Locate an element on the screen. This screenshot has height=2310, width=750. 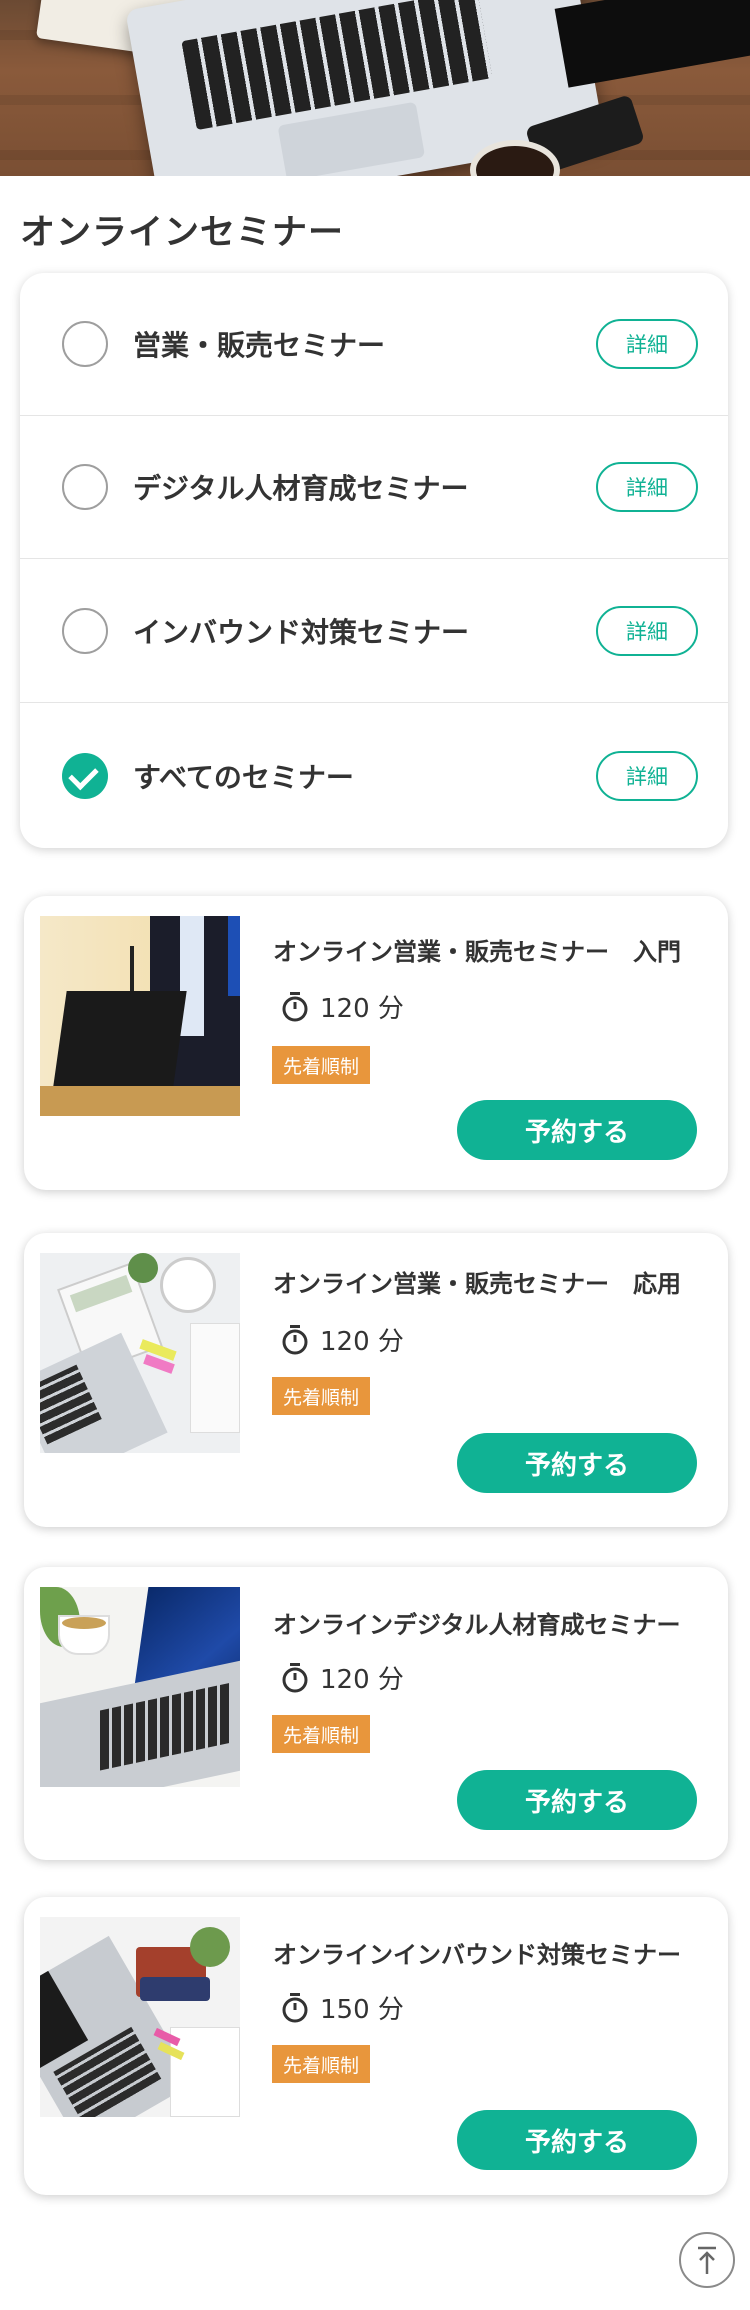
lecture-photo is located at coordinates (140, 1016).